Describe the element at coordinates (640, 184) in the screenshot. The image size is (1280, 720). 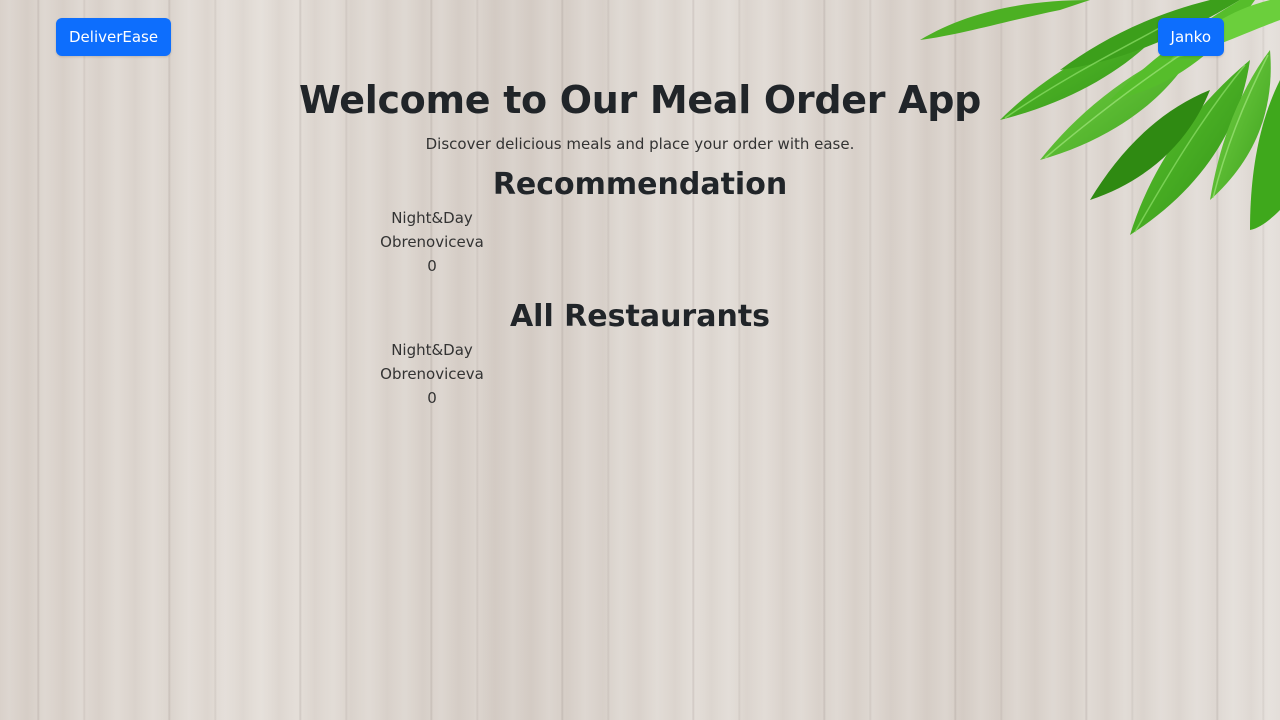
I see `recommendation-heading: Recommendation` at that location.